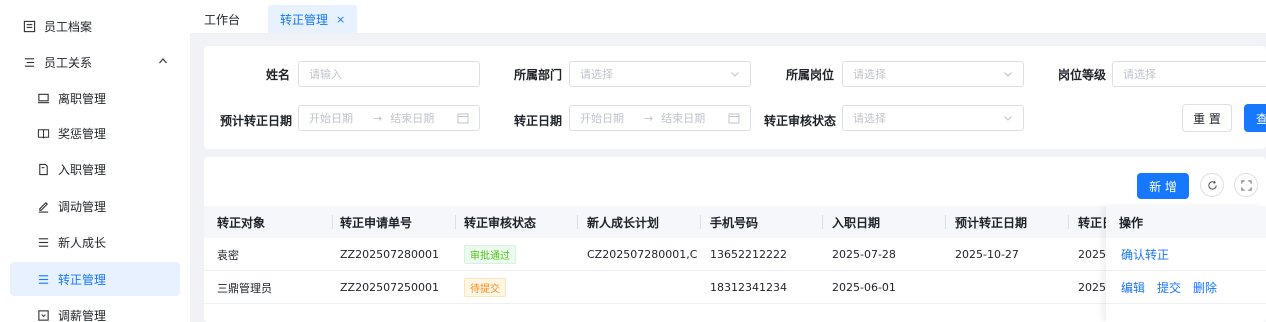  Describe the element at coordinates (1205, 287) in the screenshot. I see `delete-link: 删除` at that location.